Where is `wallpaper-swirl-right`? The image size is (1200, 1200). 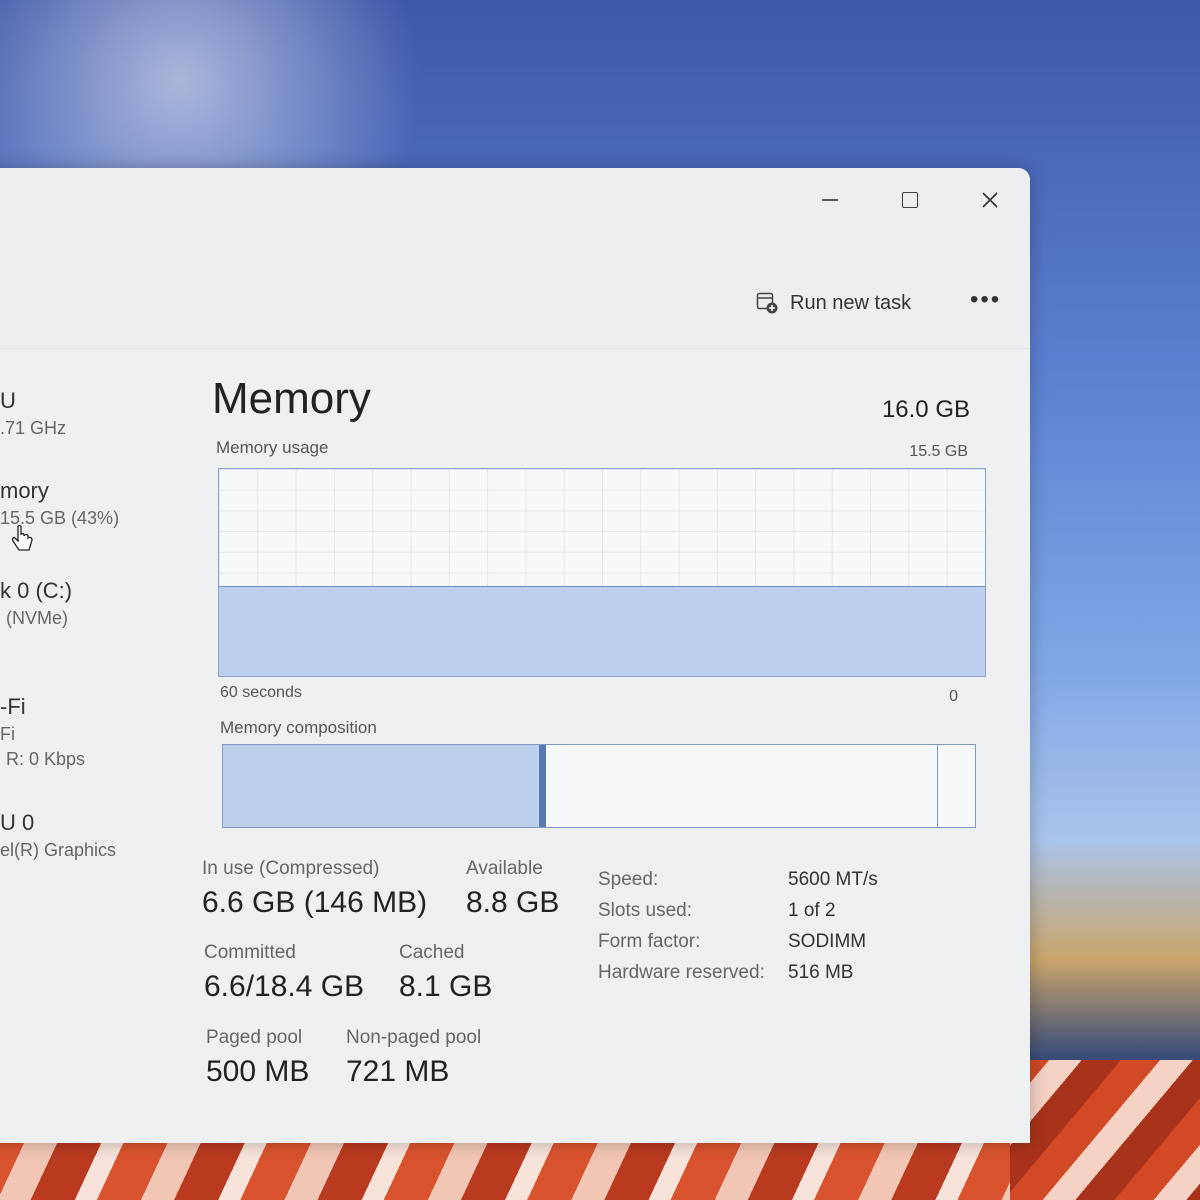
wallpaper-swirl-right is located at coordinates (1105, 1130).